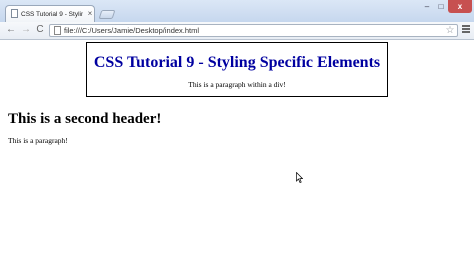  Describe the element at coordinates (237, 84) in the screenshot. I see `div-paragraph: This is a paragraph within a div!` at that location.